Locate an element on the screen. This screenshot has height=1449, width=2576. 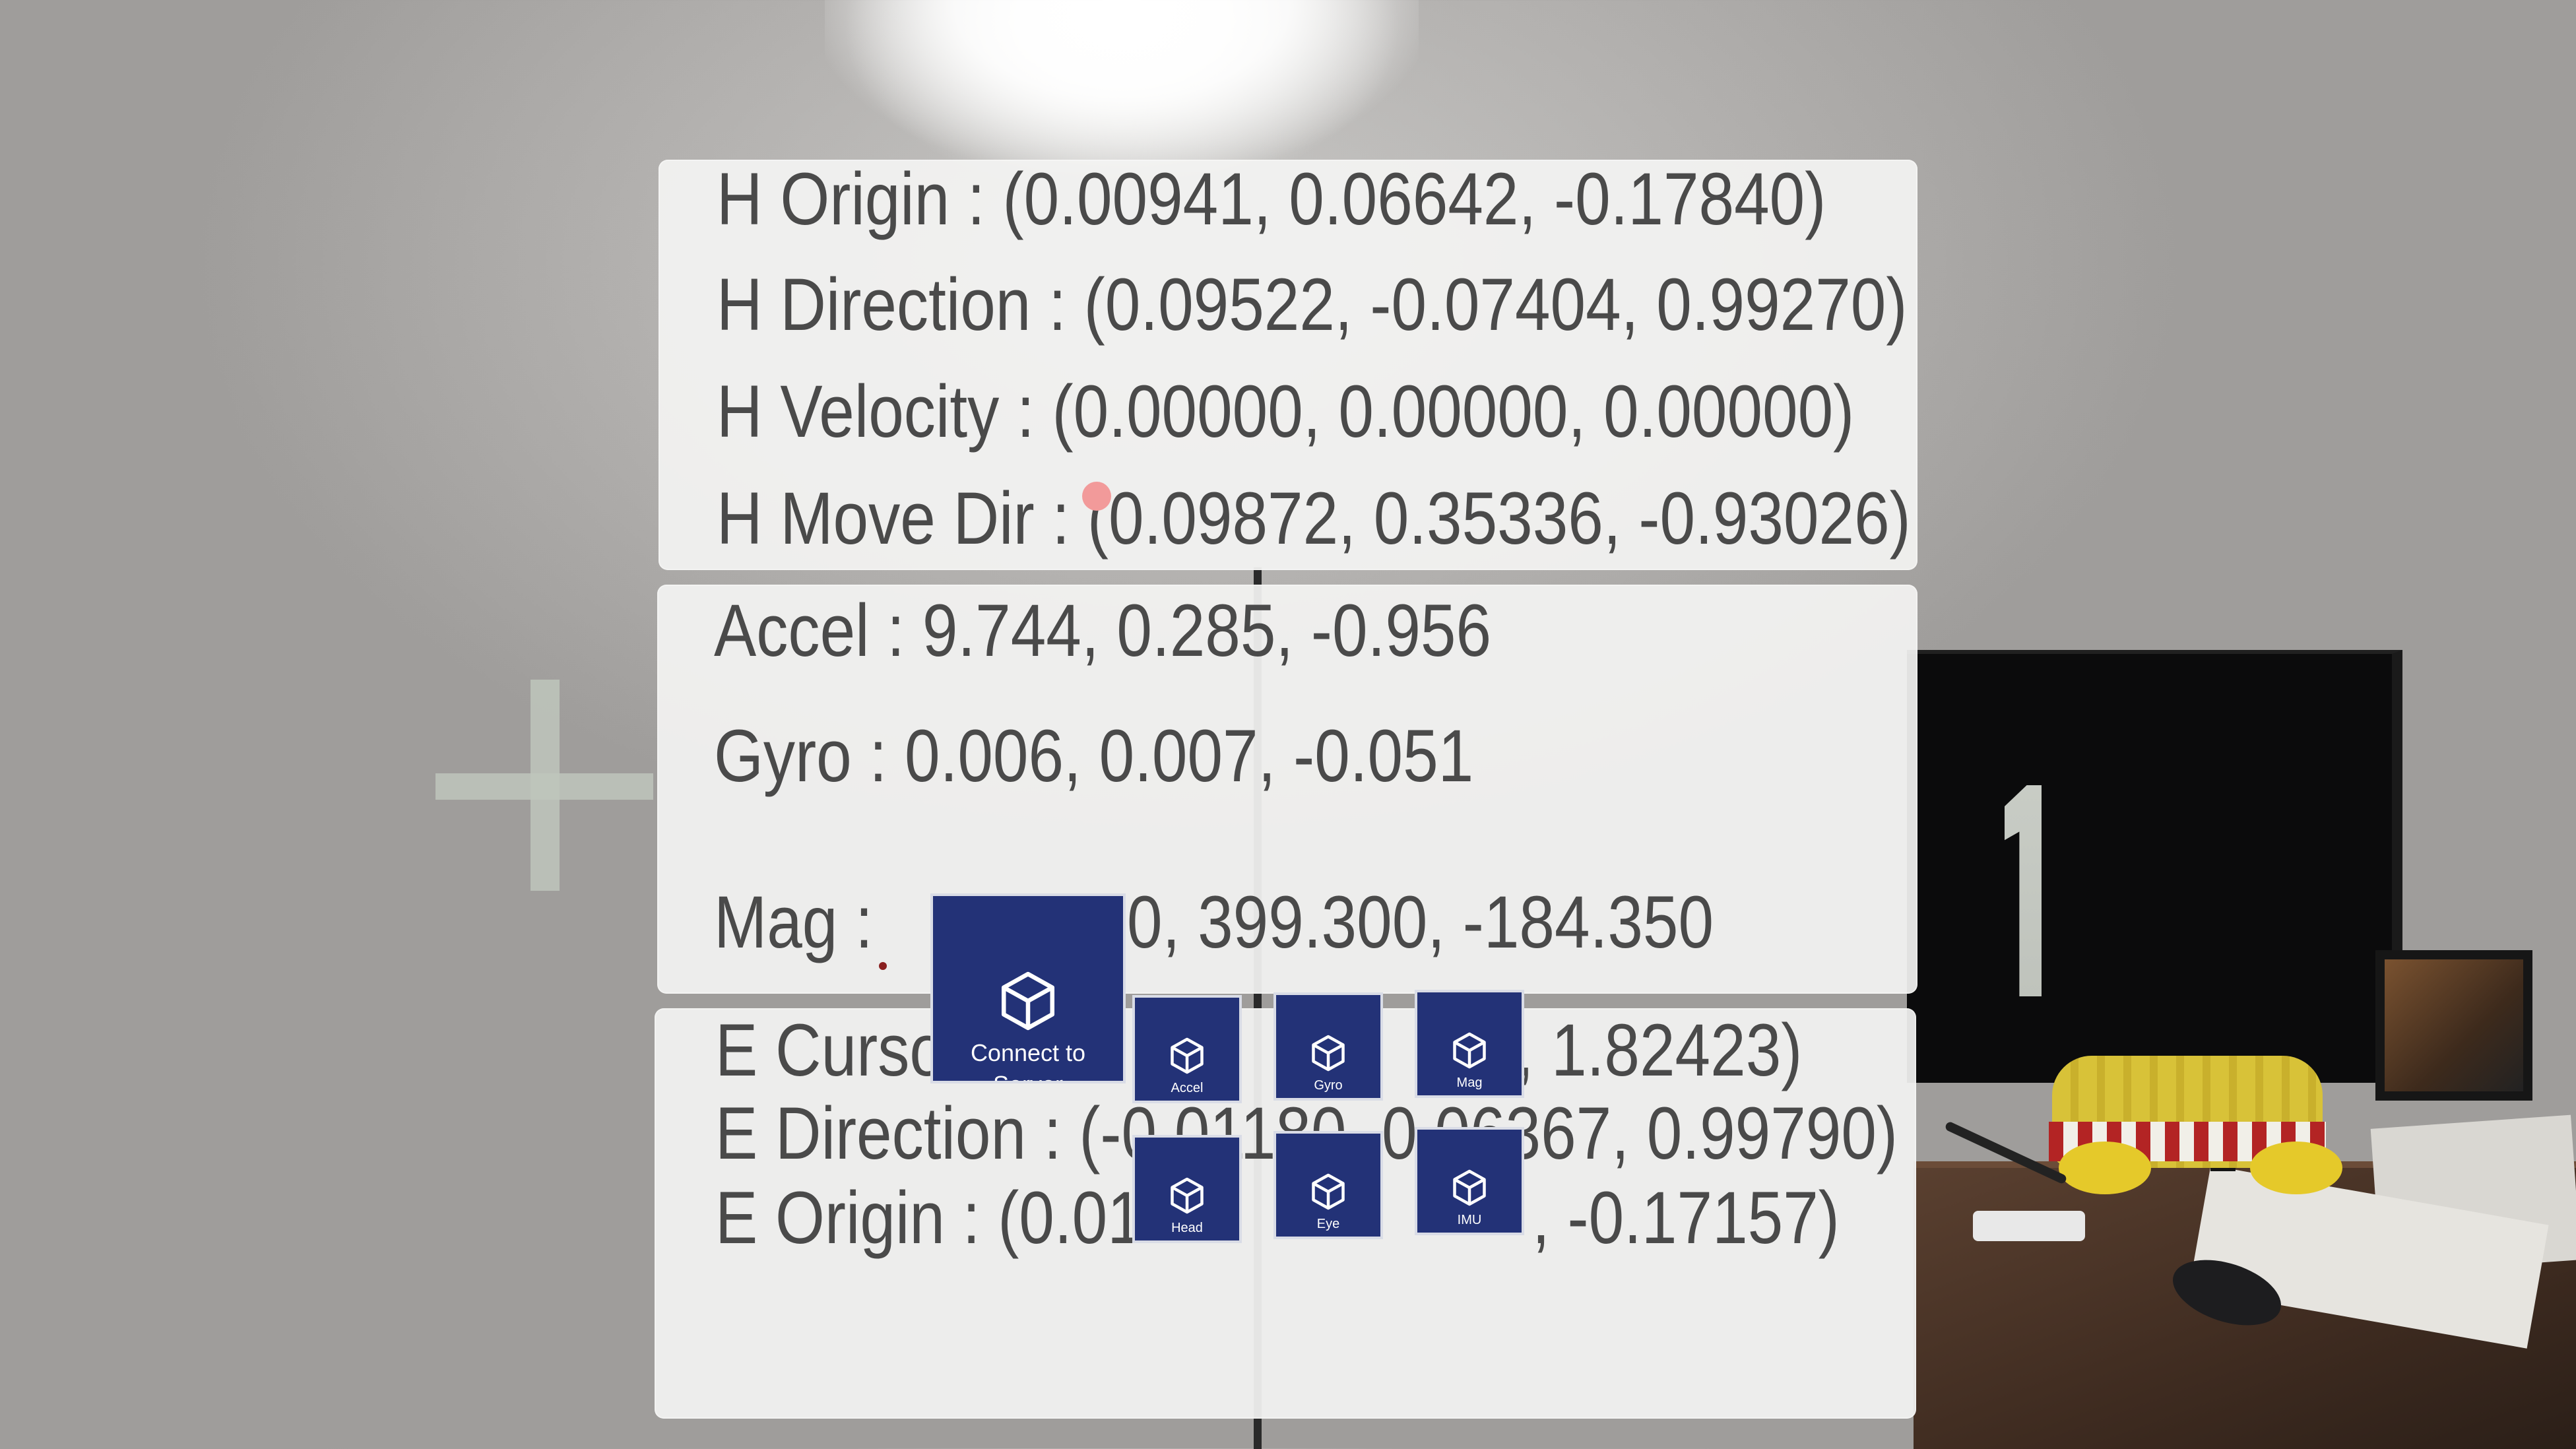
eye-button: Eye is located at coordinates (1328, 1185).